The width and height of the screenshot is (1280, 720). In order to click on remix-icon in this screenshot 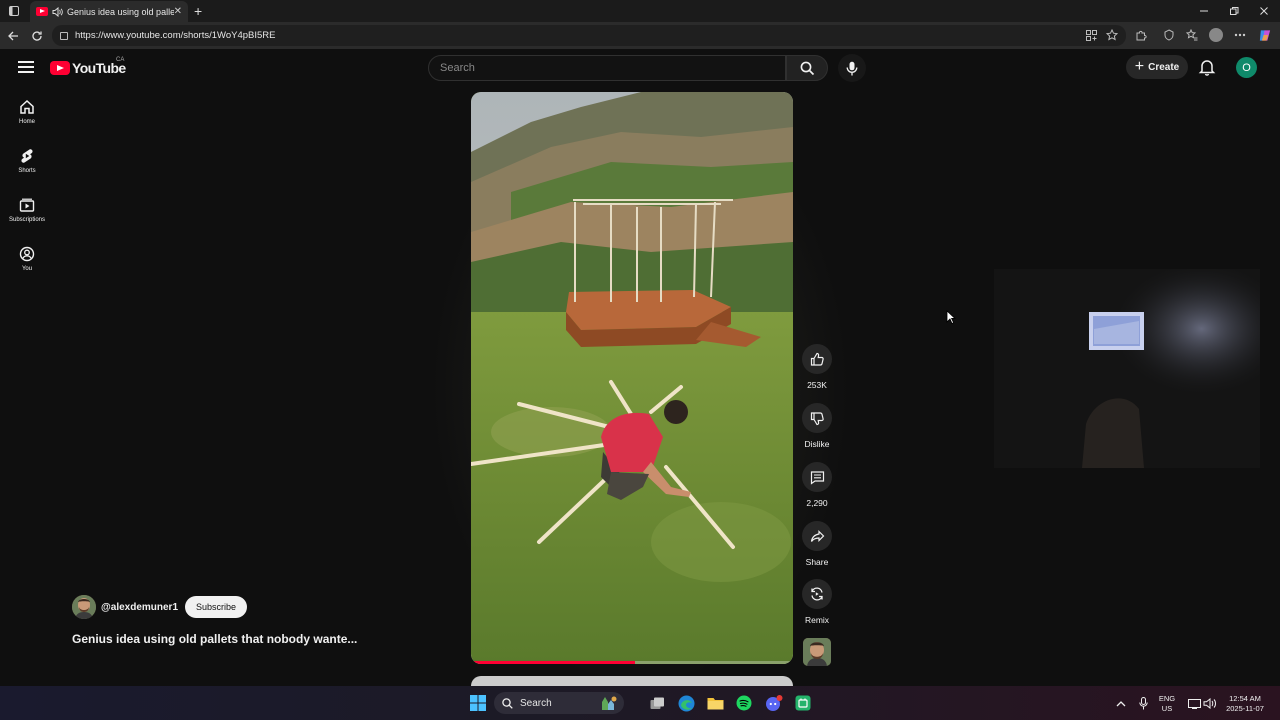, I will do `click(817, 594)`.